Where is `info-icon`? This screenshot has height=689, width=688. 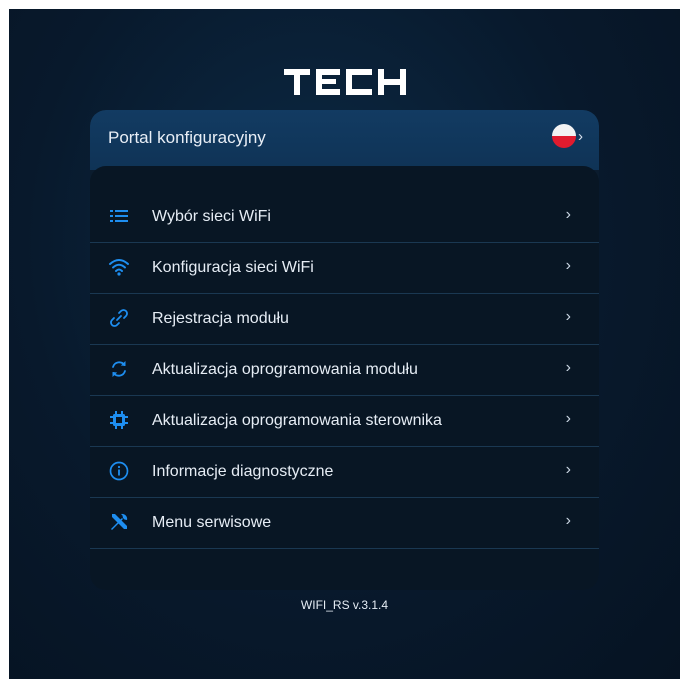 info-icon is located at coordinates (119, 471).